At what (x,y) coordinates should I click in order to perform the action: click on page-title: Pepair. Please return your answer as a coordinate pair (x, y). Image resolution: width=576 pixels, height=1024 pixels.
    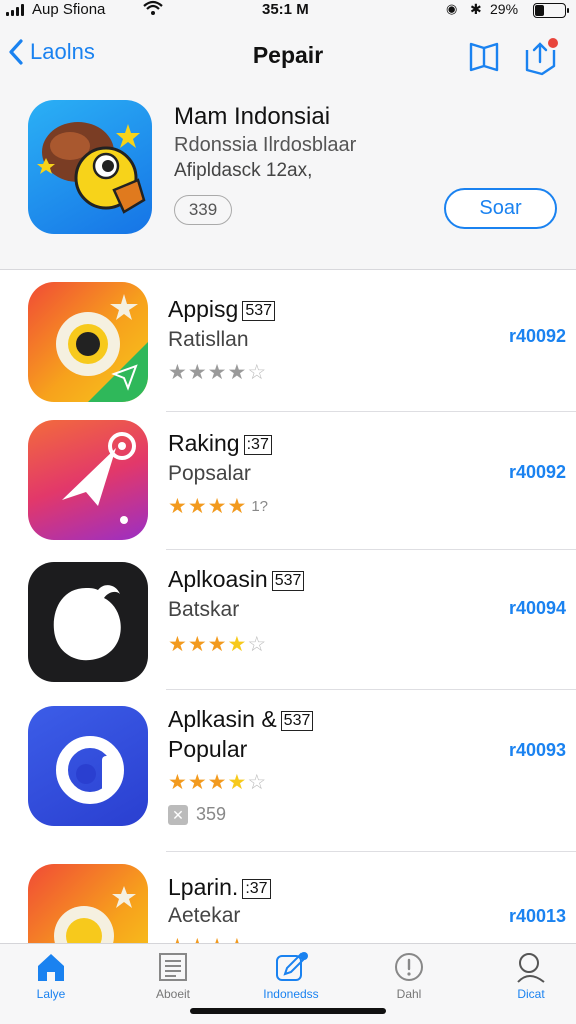
    Looking at the image, I should click on (288, 55).